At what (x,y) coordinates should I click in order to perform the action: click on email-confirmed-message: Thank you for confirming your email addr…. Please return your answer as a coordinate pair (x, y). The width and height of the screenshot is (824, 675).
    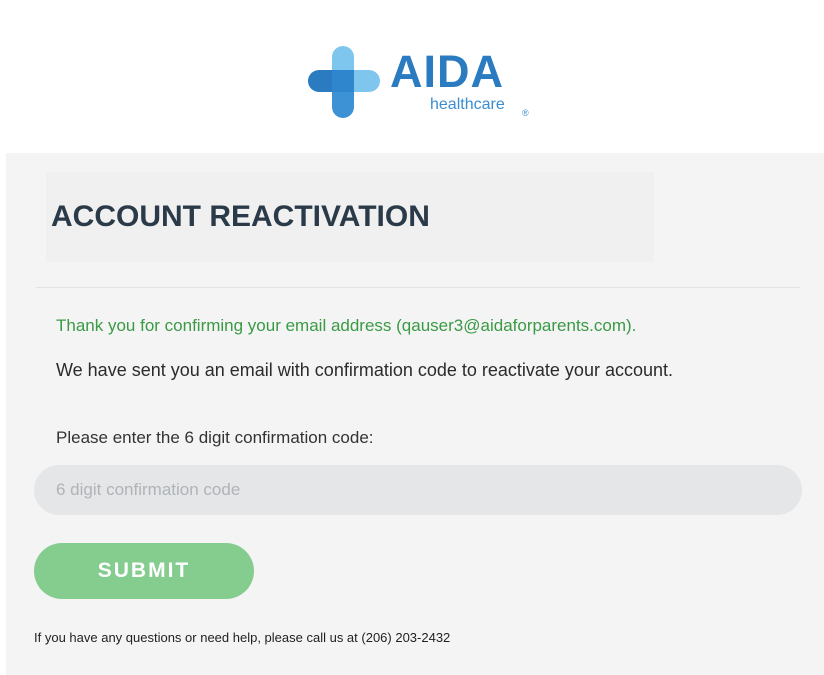
    Looking at the image, I should click on (346, 325).